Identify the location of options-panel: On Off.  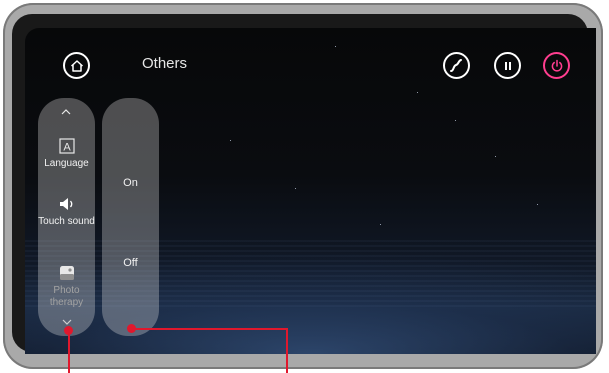
(130, 217).